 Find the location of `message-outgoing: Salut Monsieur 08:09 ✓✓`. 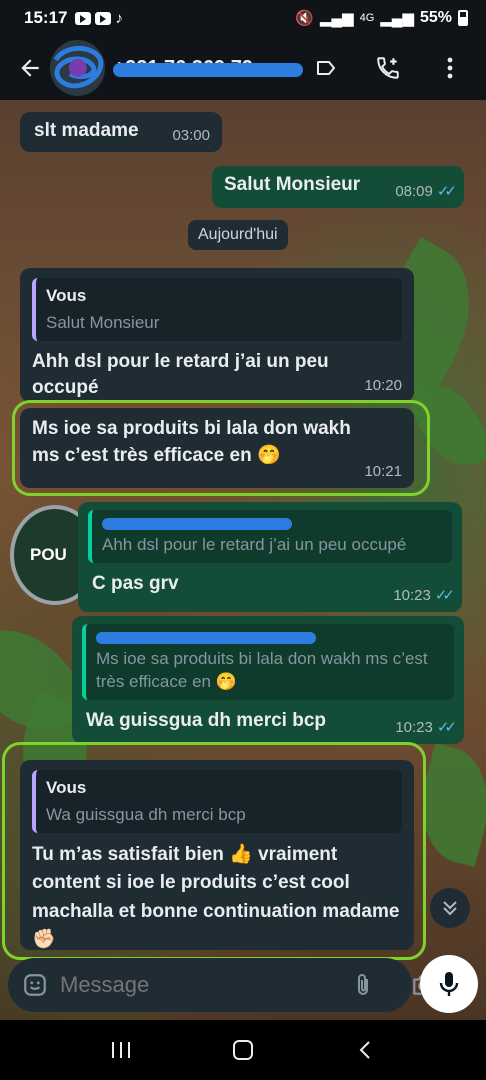

message-outgoing: Salut Monsieur 08:09 ✓✓ is located at coordinates (338, 187).